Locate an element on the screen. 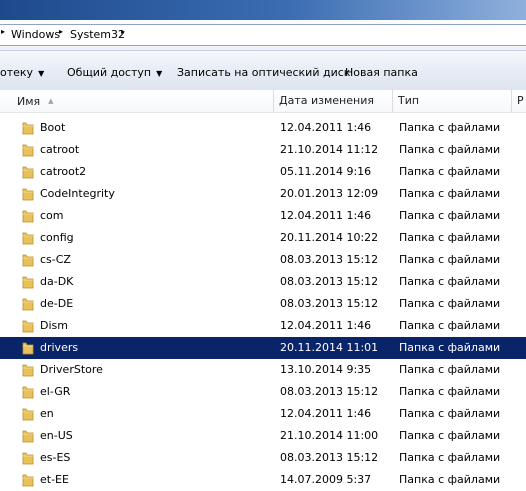  file-name: catroot is located at coordinates (60, 149).